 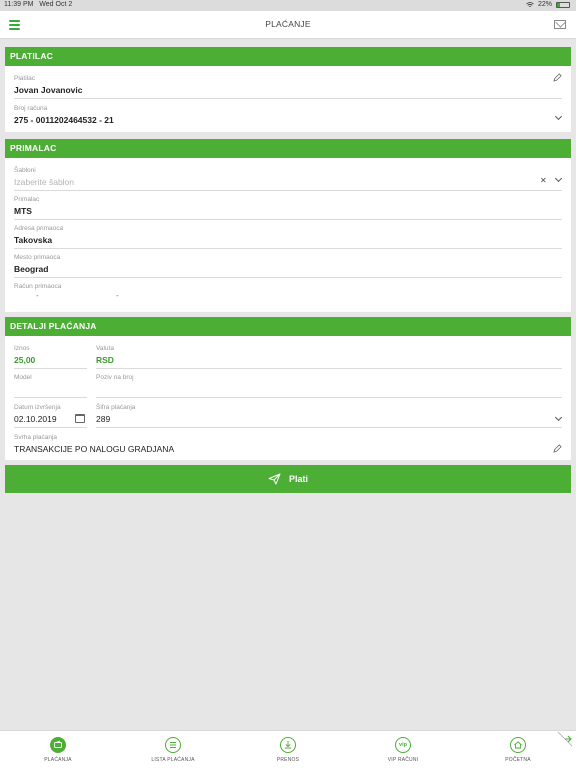 I want to click on page-title: PLAĆANJE, so click(x=288, y=24).